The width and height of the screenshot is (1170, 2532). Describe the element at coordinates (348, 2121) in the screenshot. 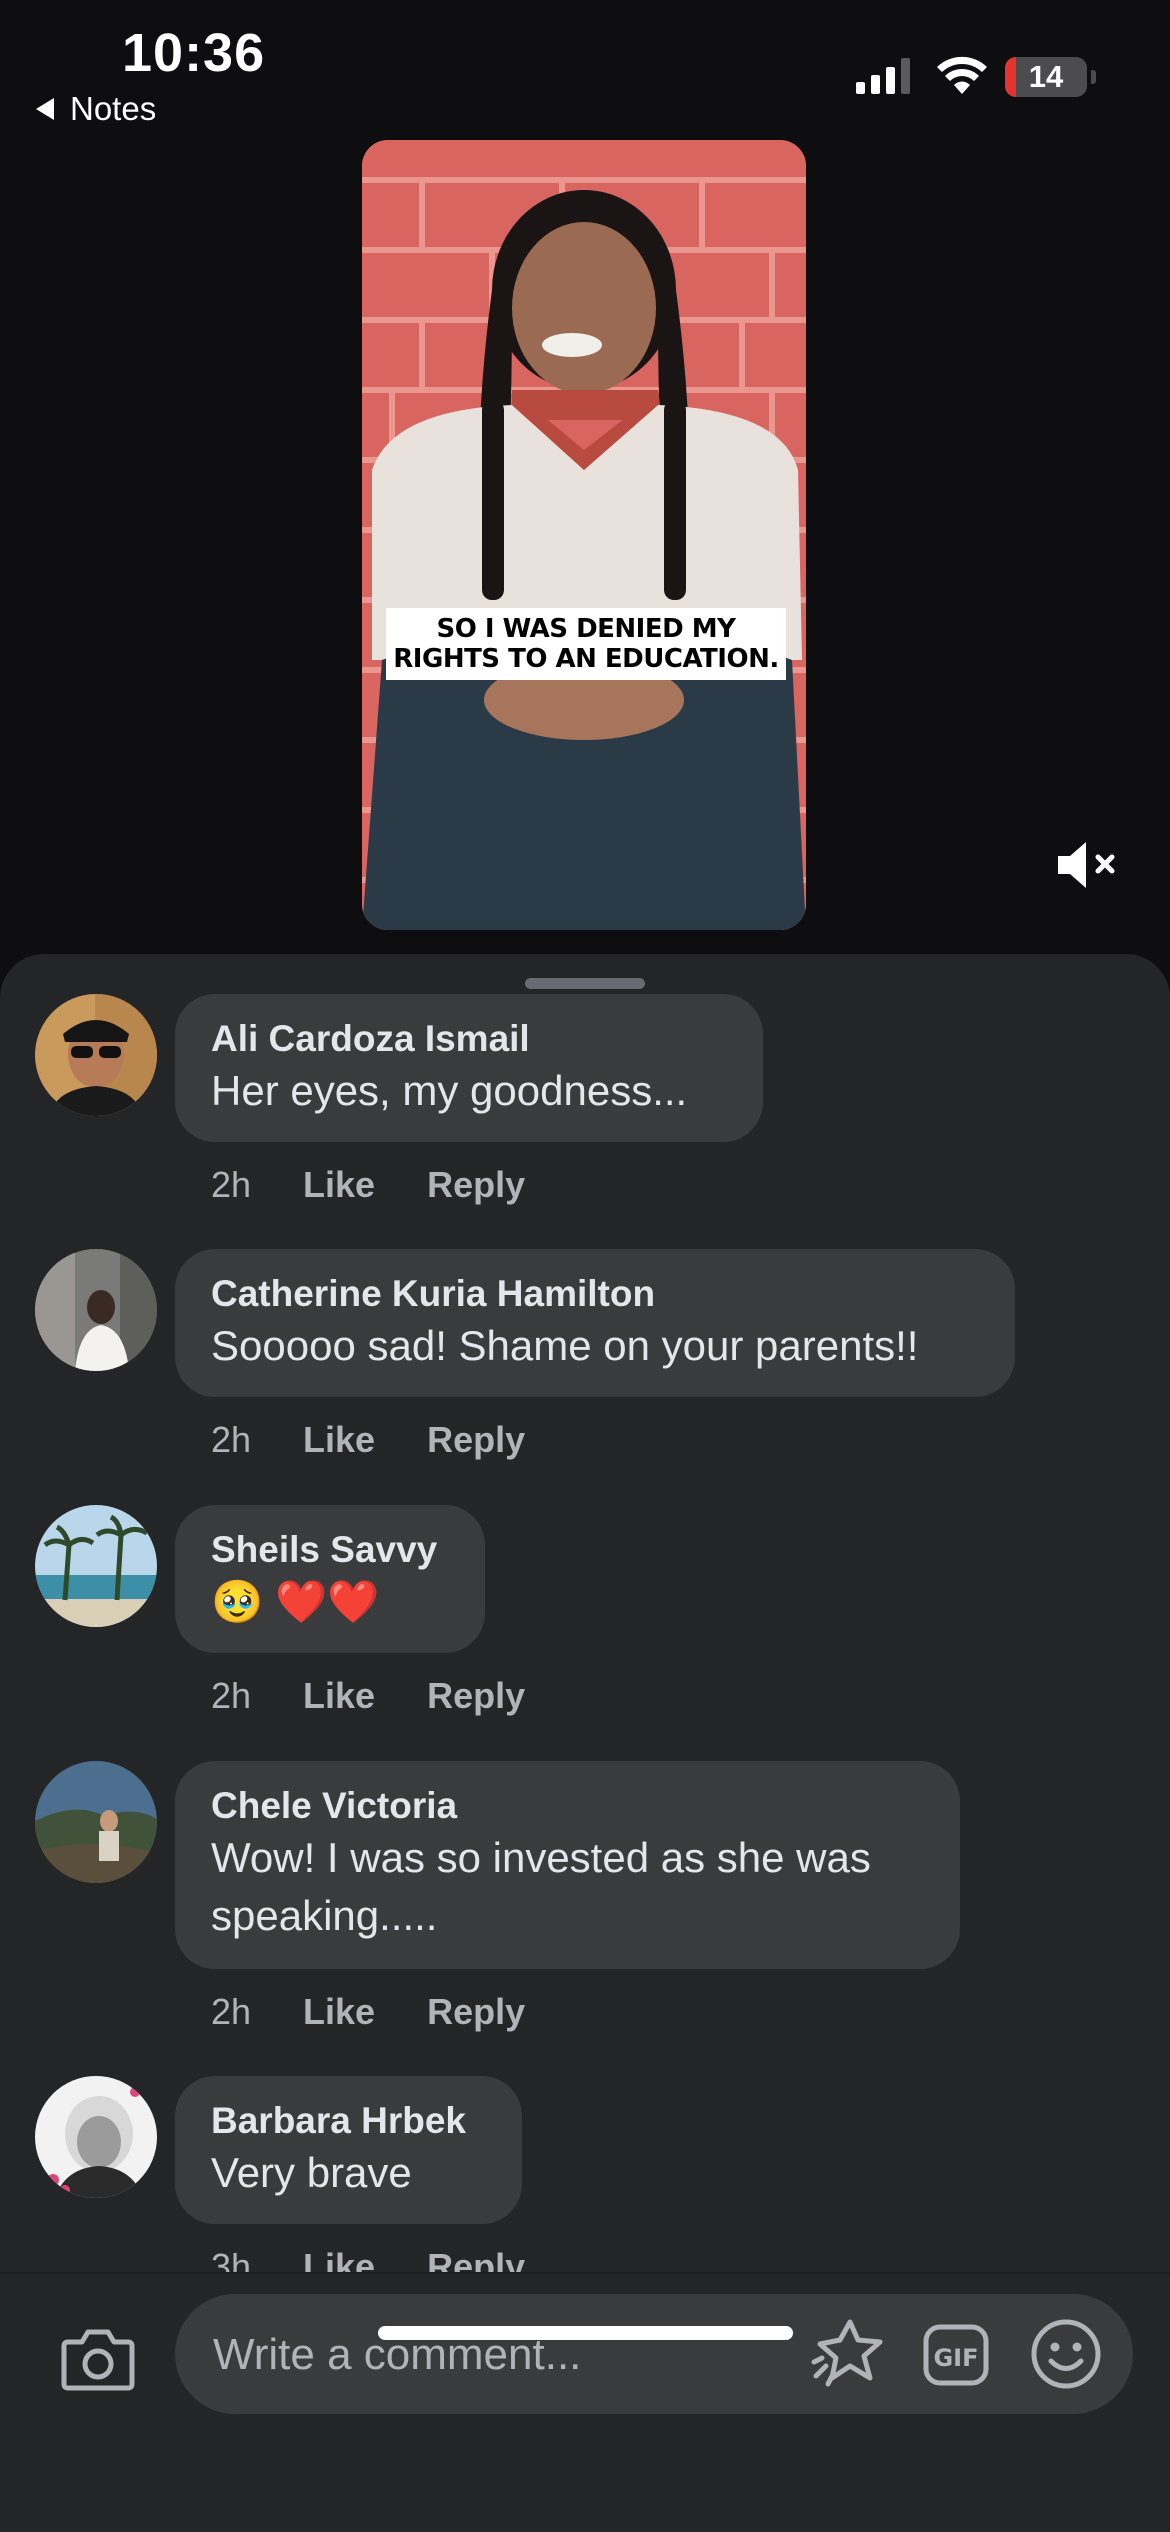

I see `comment-author: Barbara Hrbek` at that location.